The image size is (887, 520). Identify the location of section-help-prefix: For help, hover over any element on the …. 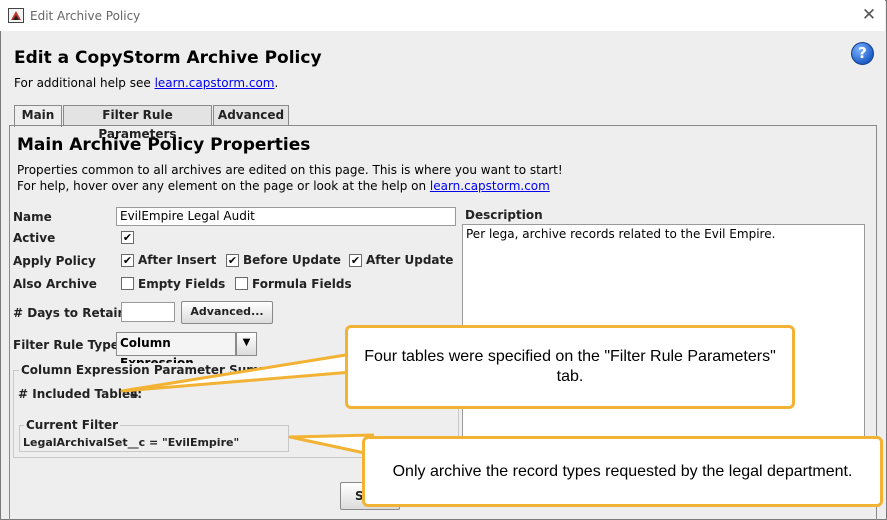
(223, 186).